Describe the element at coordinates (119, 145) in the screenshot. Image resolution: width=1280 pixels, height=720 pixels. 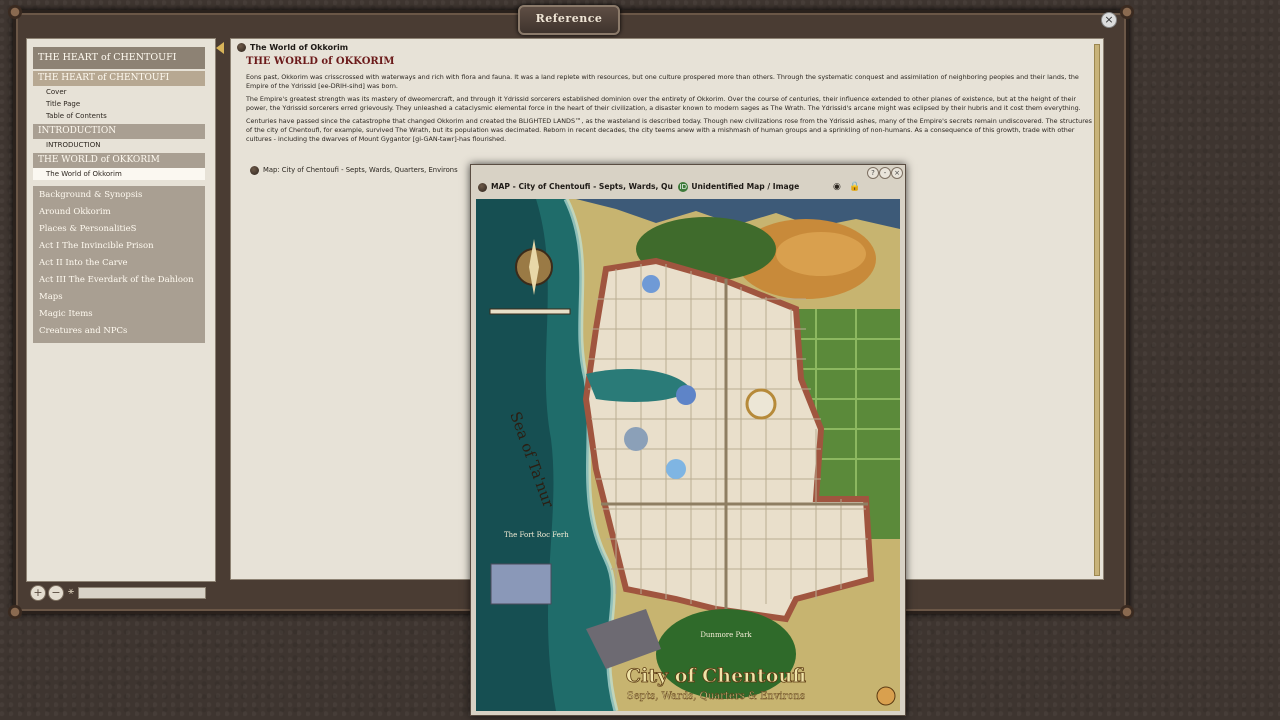
I see `sidebar-item-introduction: INTRODUCTION` at that location.